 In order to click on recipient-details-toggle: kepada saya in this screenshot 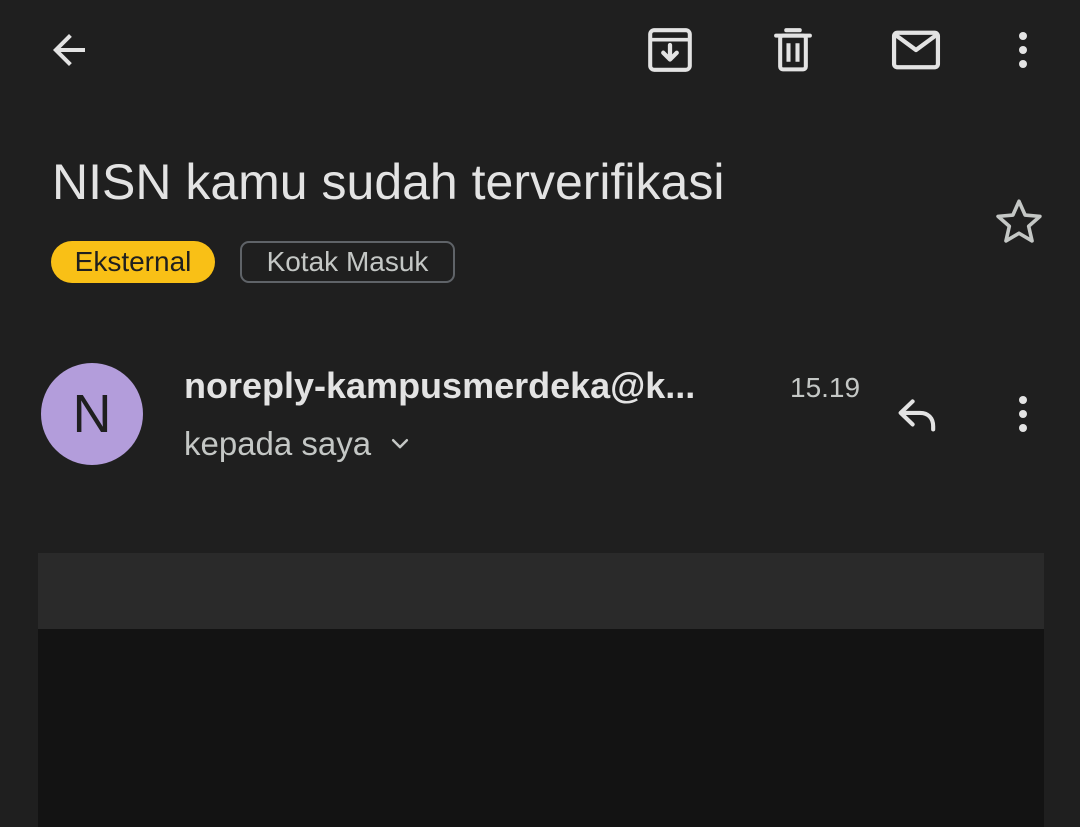, I will do `click(299, 444)`.